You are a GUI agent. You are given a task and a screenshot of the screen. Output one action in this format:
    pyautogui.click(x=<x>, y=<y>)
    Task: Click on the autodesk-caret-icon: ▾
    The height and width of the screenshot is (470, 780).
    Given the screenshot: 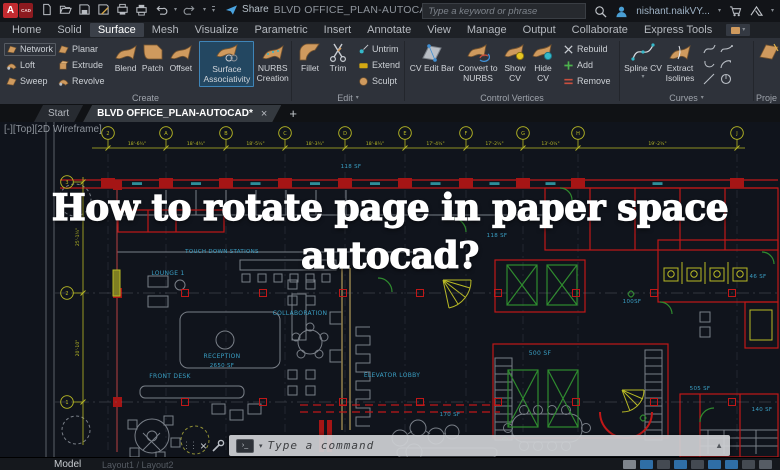 What is the action you would take?
    pyautogui.click(x=772, y=11)
    